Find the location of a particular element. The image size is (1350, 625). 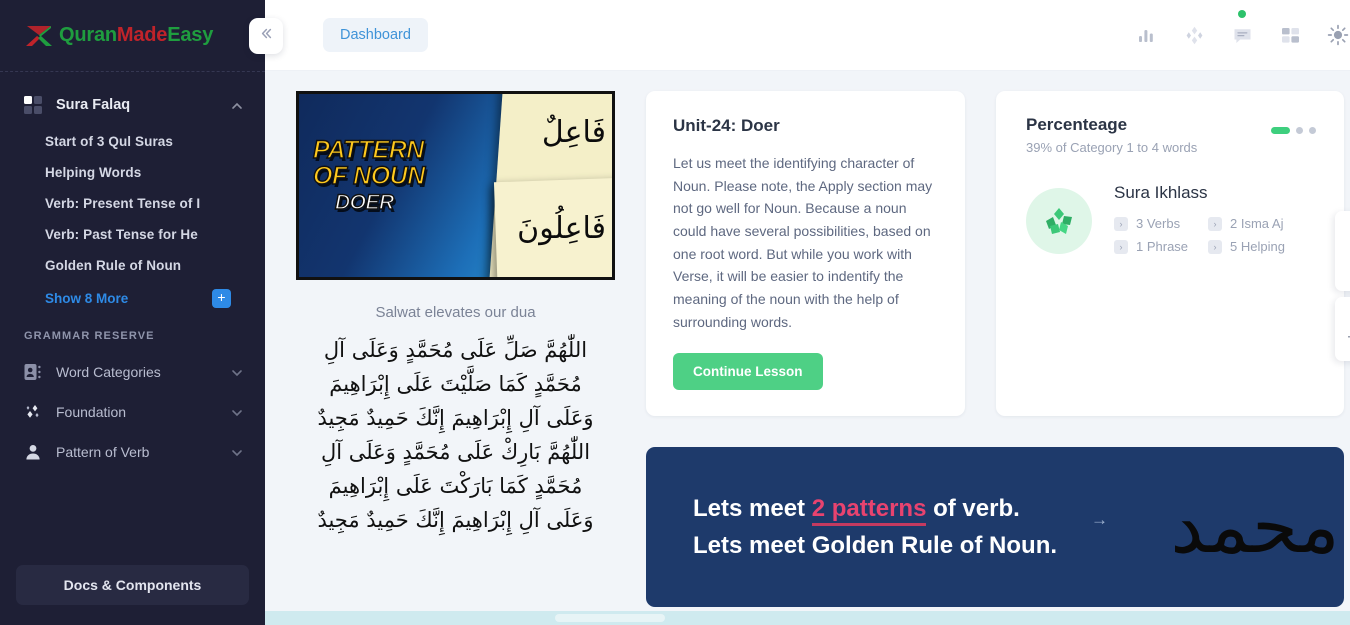

clover-leaf-icon is located at coordinates (1059, 220).